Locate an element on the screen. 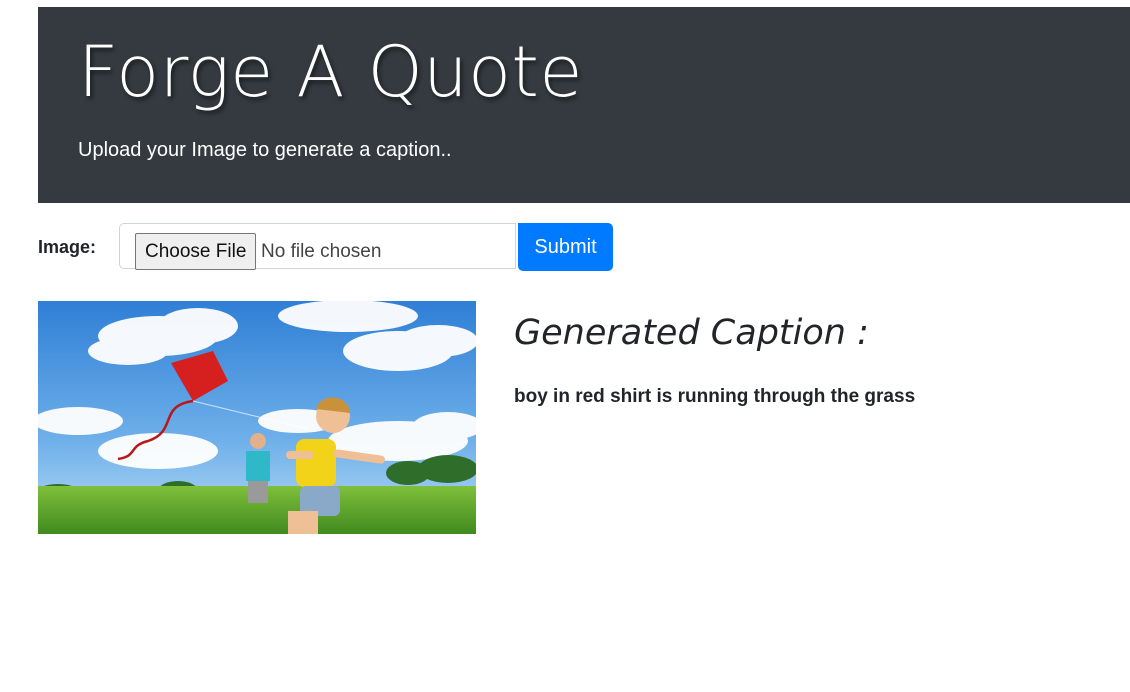 The height and width of the screenshot is (692, 1130). caption-heading: Generated Caption : is located at coordinates (691, 333).